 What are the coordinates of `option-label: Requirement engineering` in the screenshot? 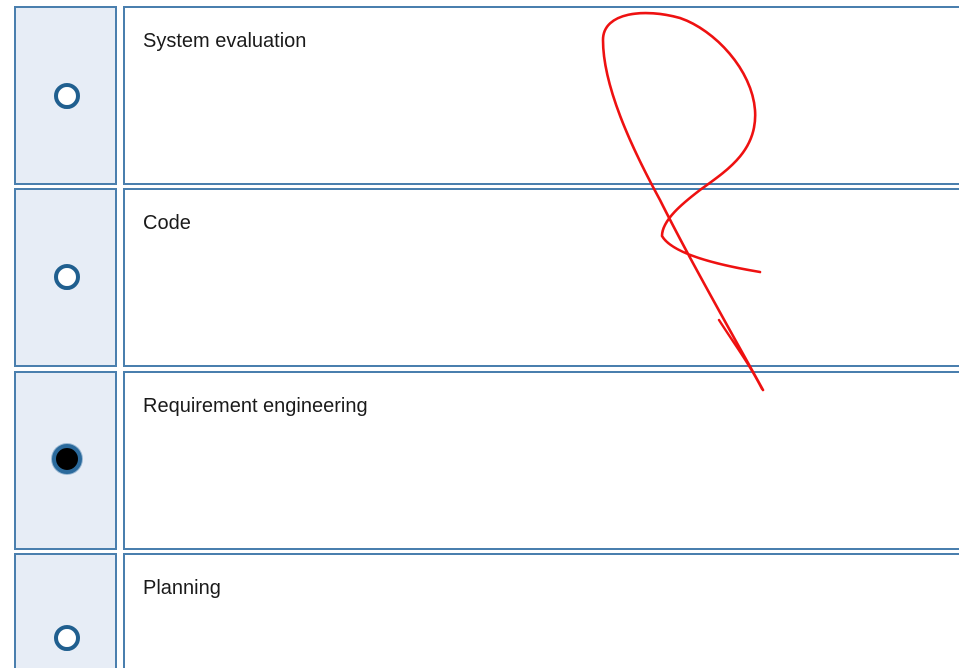 It's located at (255, 406).